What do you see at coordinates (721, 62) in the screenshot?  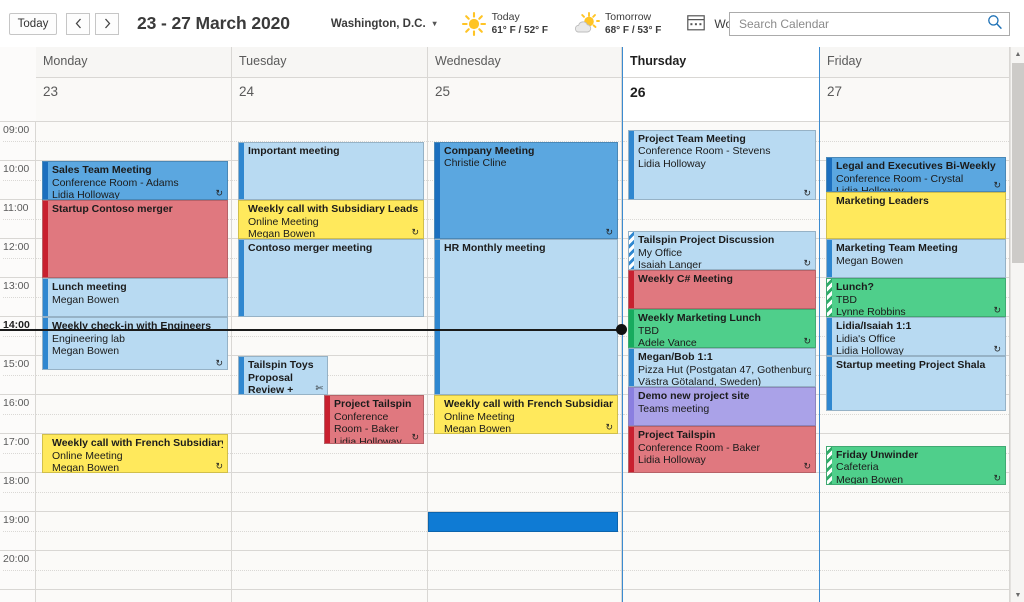 I see `day-header-thursday: Thursday` at bounding box center [721, 62].